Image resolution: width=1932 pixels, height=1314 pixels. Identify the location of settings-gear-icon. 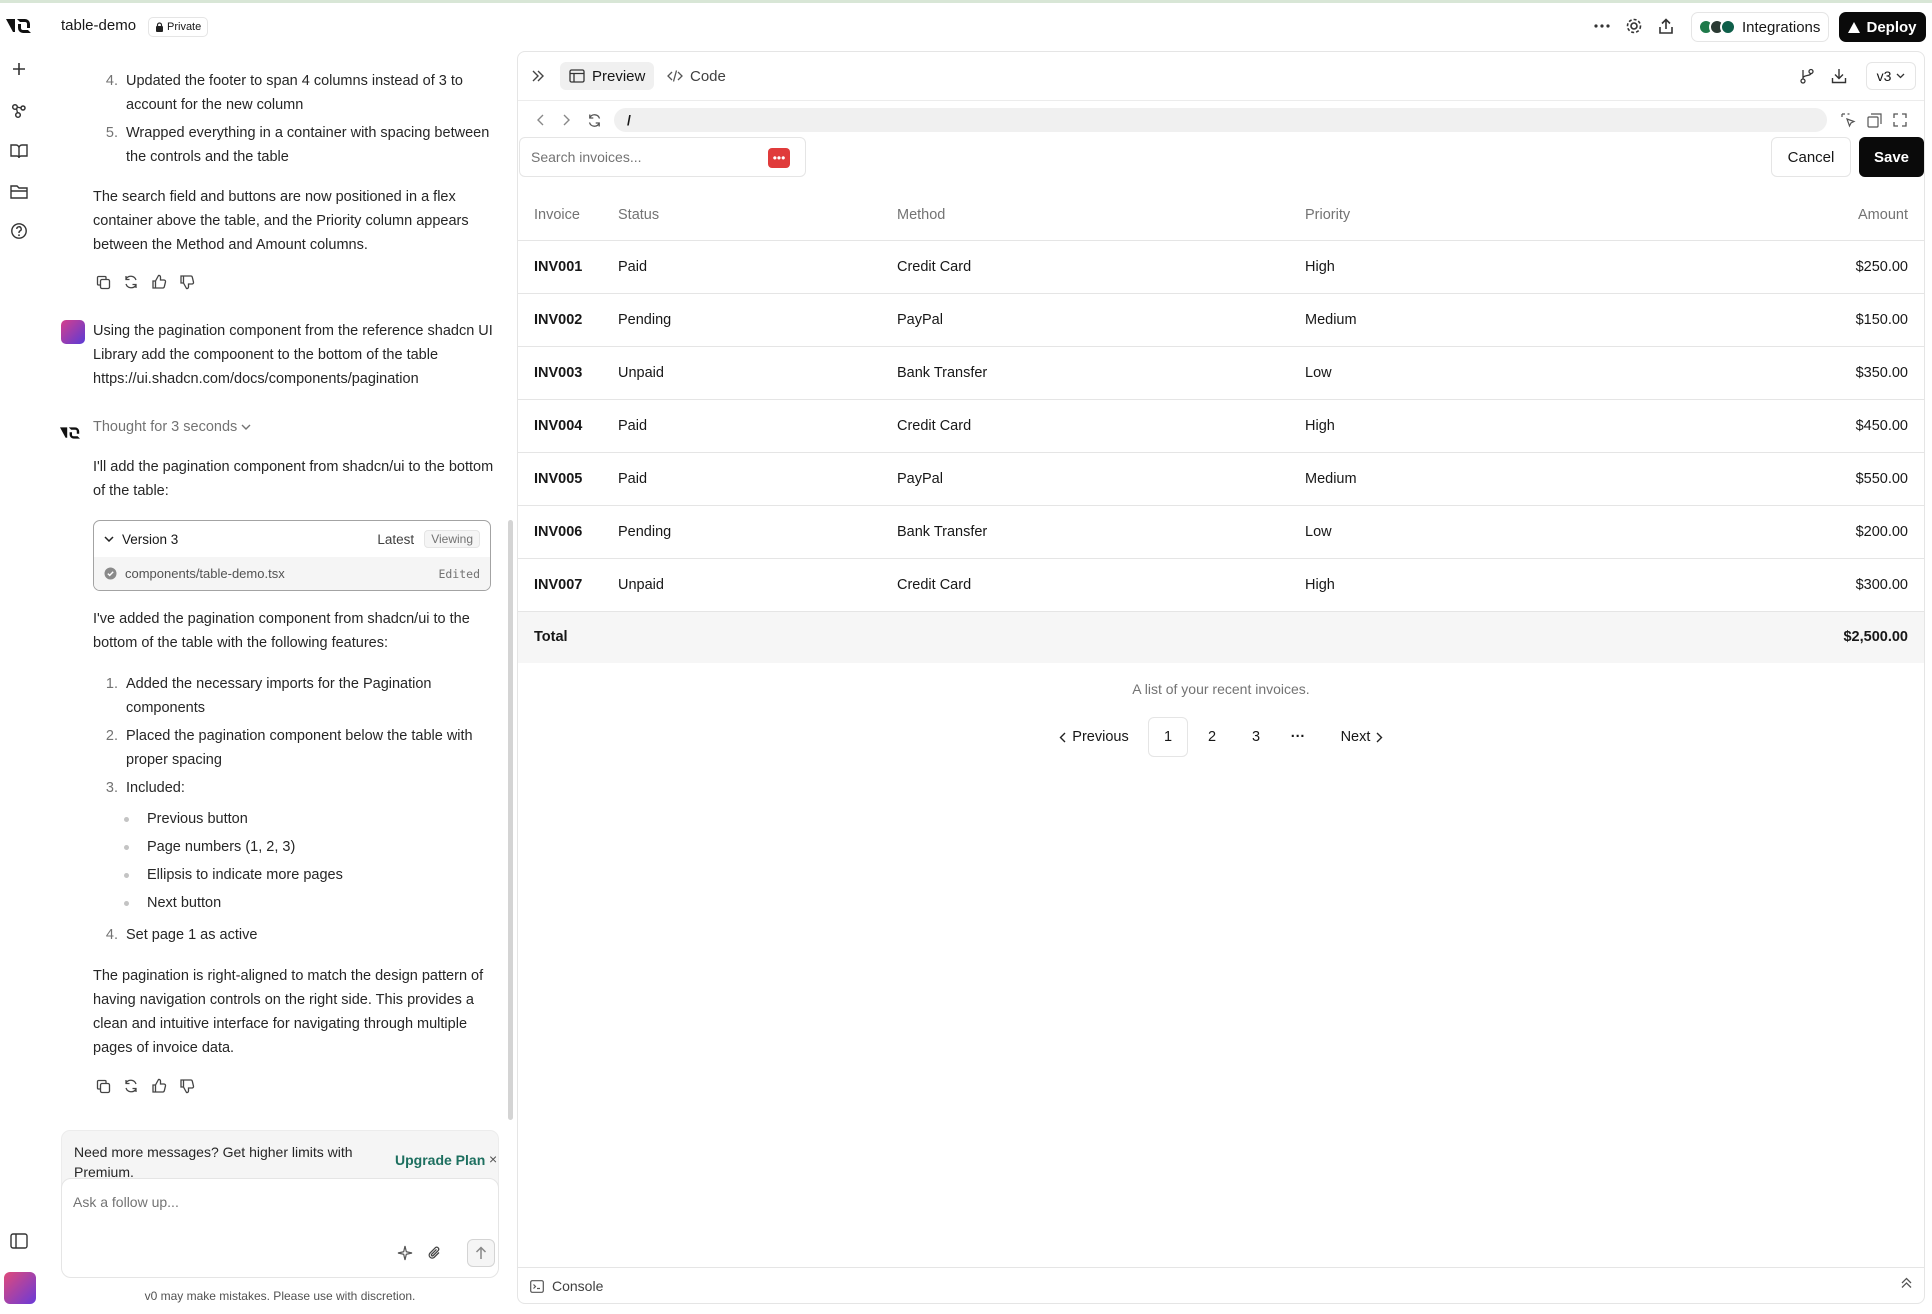
(1634, 26).